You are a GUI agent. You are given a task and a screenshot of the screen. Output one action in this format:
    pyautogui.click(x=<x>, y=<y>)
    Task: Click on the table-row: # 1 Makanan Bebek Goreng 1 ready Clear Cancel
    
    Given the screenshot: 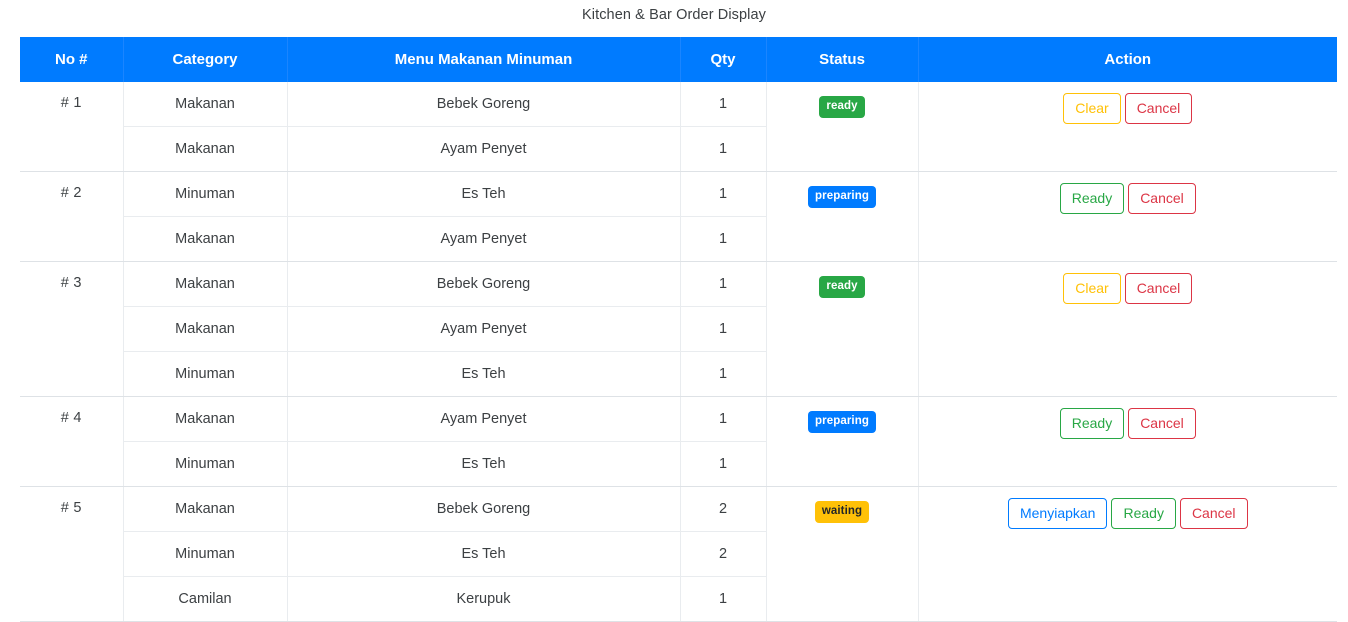 What is the action you would take?
    pyautogui.click(x=678, y=127)
    